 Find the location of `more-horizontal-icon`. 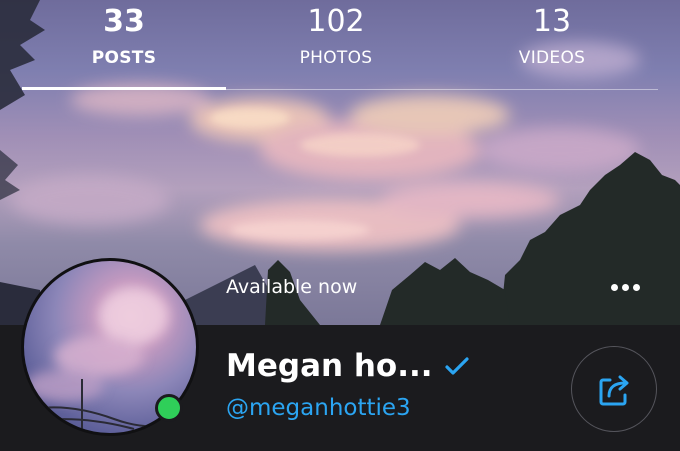

more-horizontal-icon is located at coordinates (626, 287).